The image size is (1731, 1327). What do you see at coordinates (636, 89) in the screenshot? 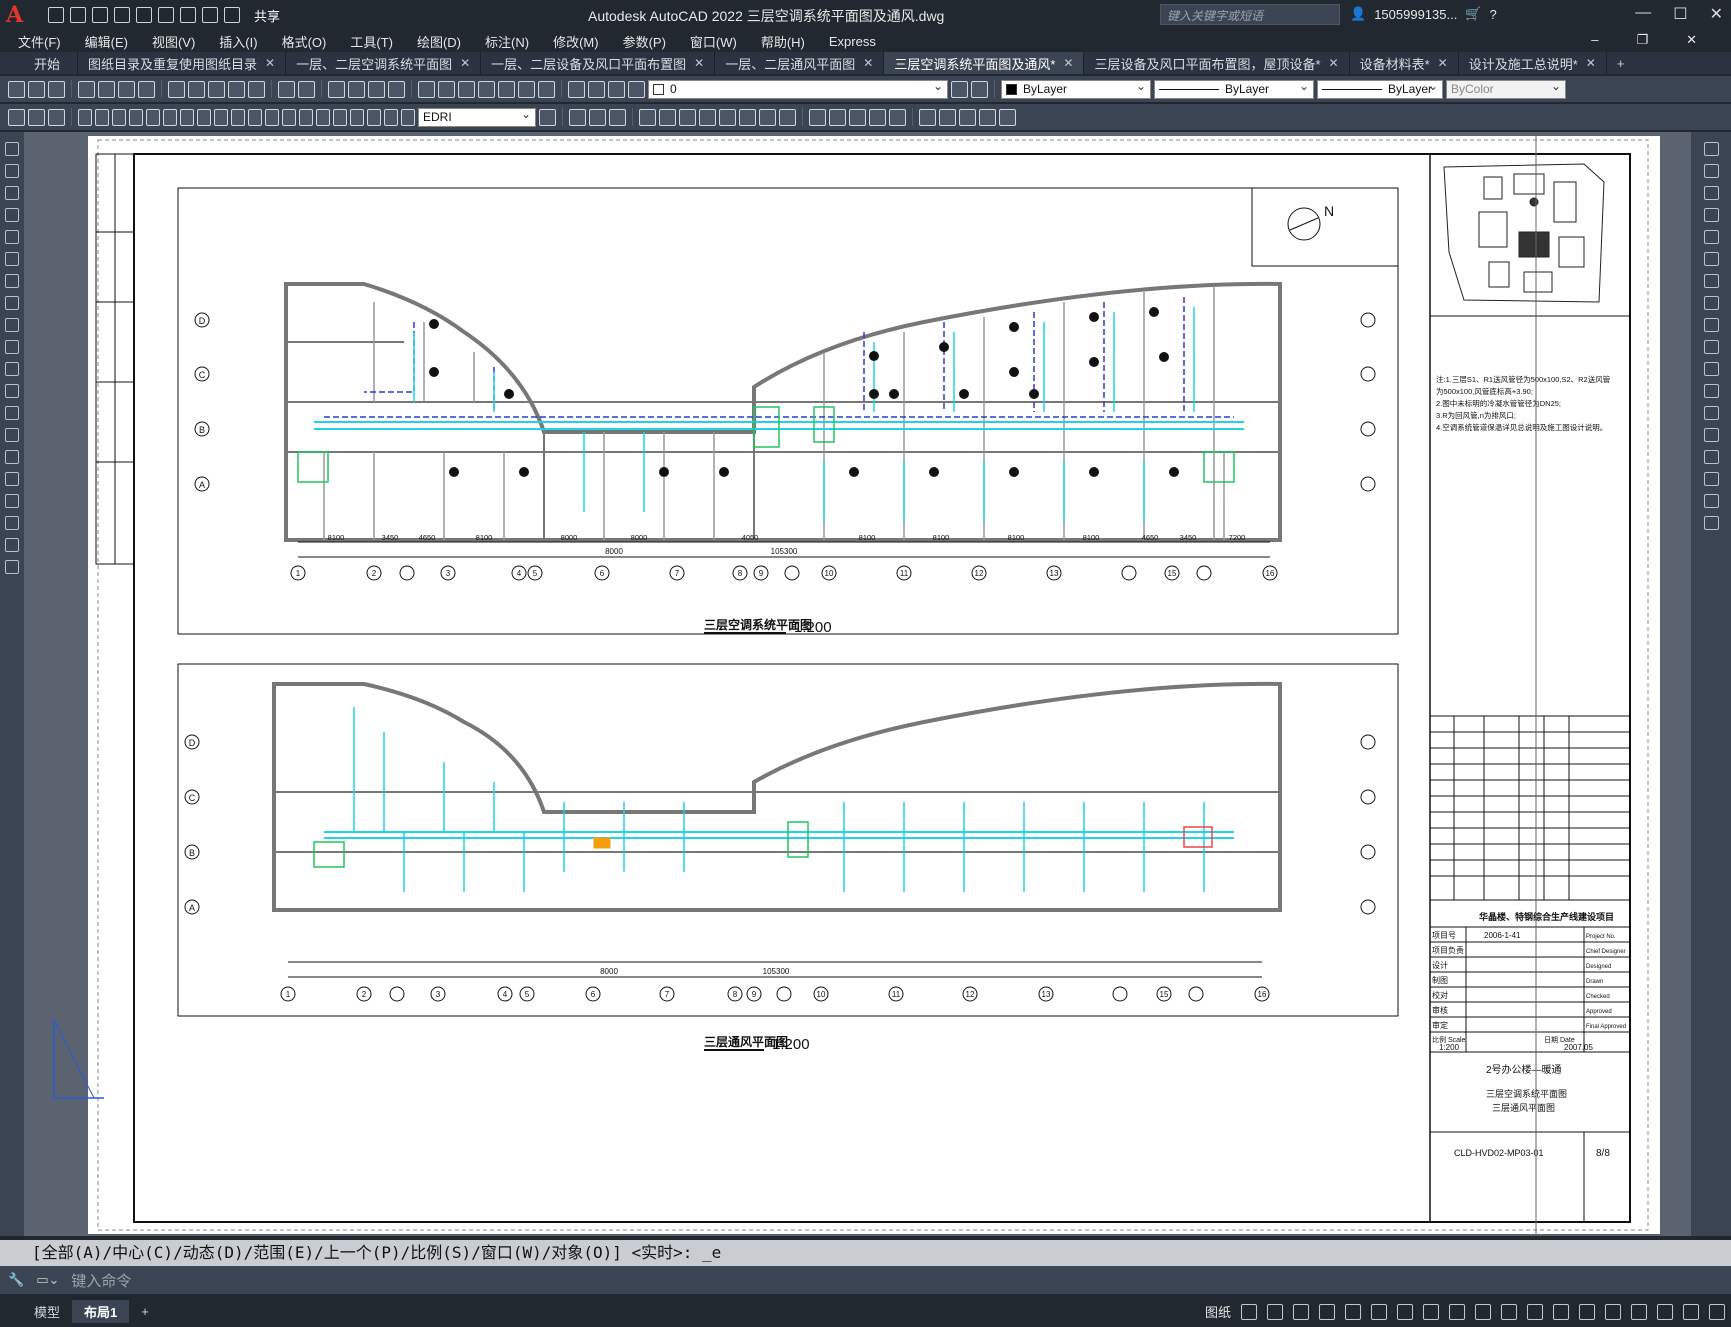
I see `layer-lock-icon` at bounding box center [636, 89].